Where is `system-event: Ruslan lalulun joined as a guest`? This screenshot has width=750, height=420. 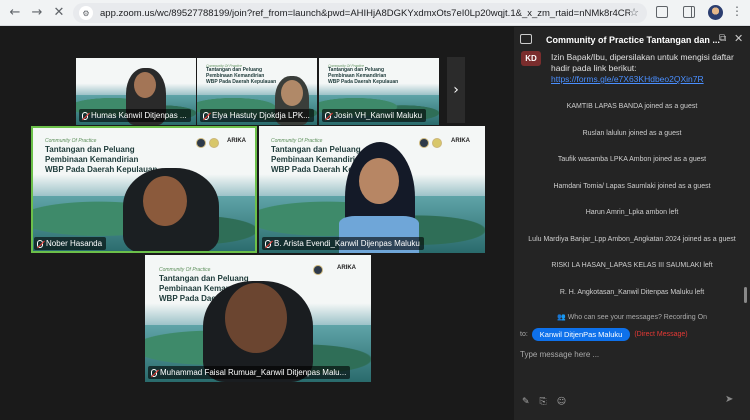
system-event: Ruslan lalulun joined as a guest is located at coordinates (632, 133).